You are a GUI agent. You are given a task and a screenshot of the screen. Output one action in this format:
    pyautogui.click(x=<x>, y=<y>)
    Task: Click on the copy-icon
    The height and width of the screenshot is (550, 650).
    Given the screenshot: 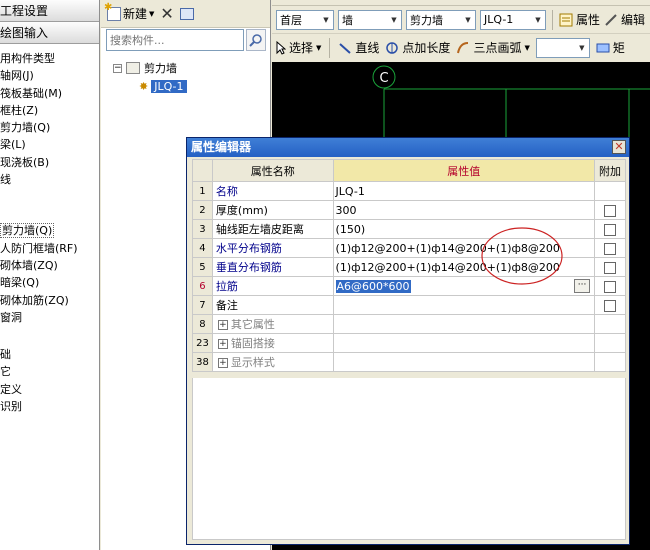 What is the action you would take?
    pyautogui.click(x=186, y=13)
    